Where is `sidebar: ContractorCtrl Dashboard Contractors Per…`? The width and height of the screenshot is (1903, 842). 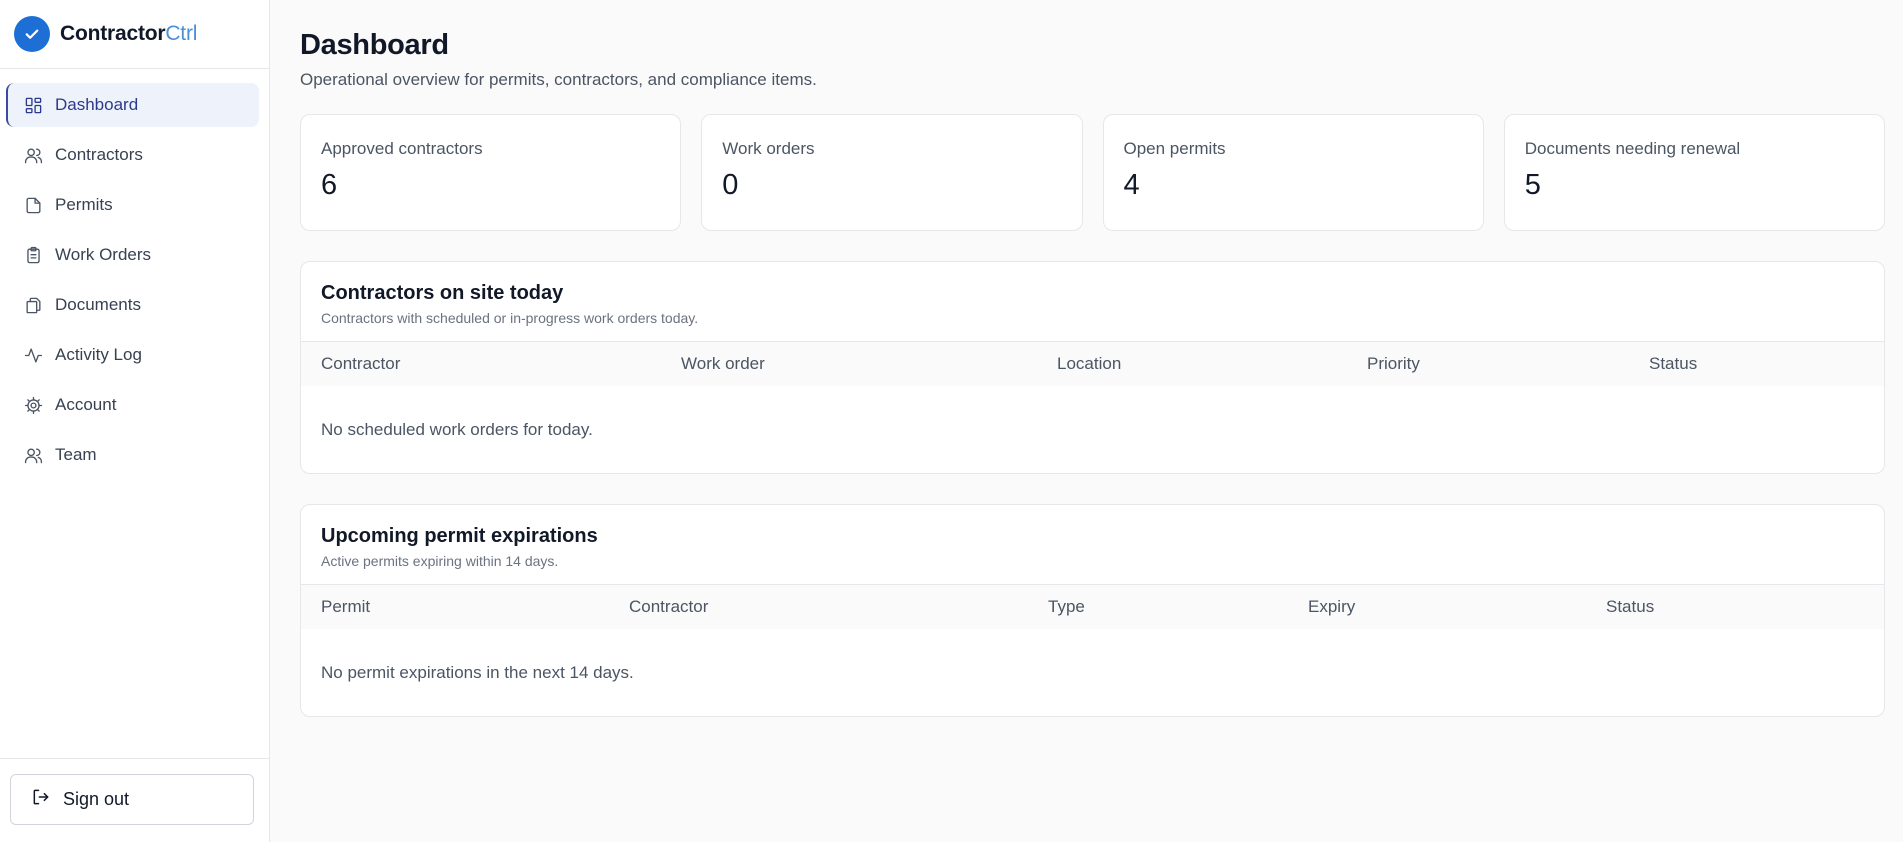 sidebar: ContractorCtrl Dashboard Contractors Per… is located at coordinates (135, 421).